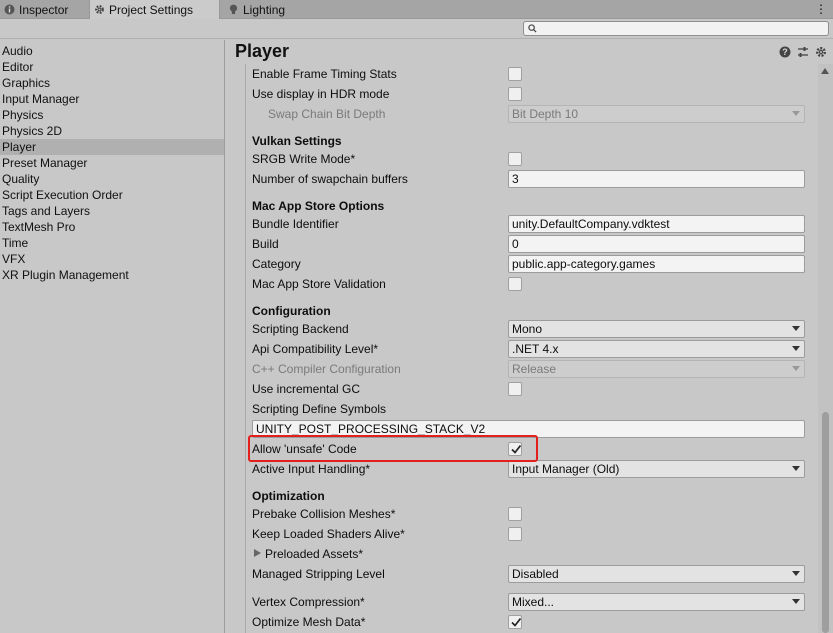 This screenshot has width=833, height=633. I want to click on setting-label: Scripting Define Symbols, so click(319, 409).